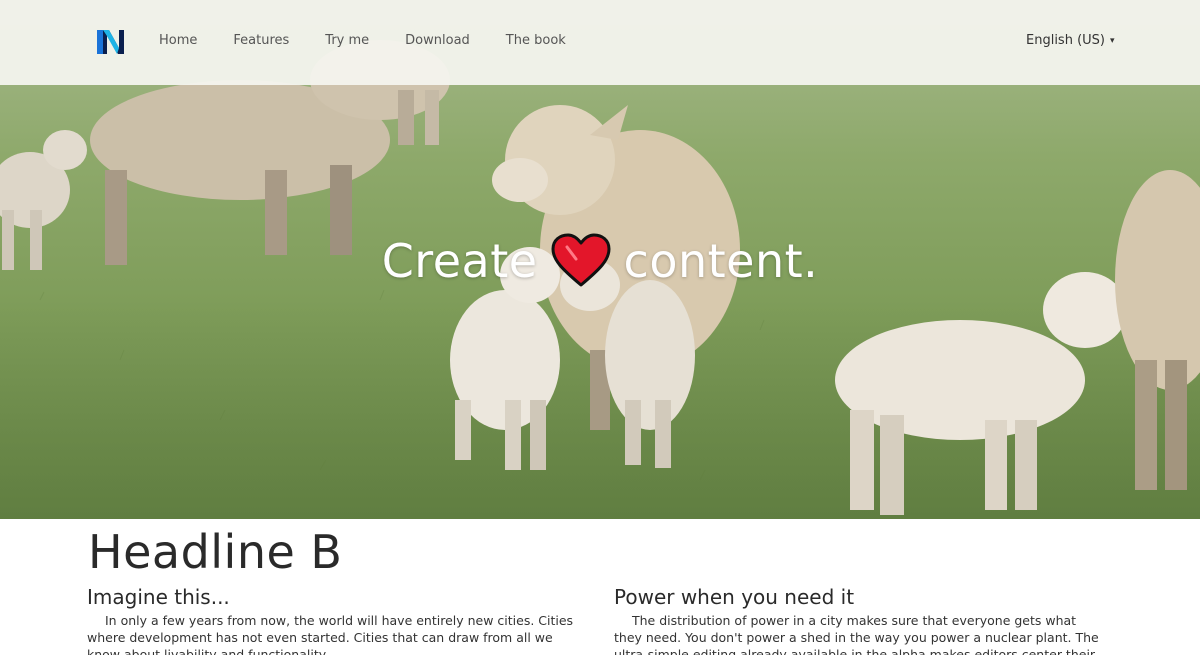 This screenshot has height=655, width=1200. I want to click on nav-features-link: Features, so click(261, 40).